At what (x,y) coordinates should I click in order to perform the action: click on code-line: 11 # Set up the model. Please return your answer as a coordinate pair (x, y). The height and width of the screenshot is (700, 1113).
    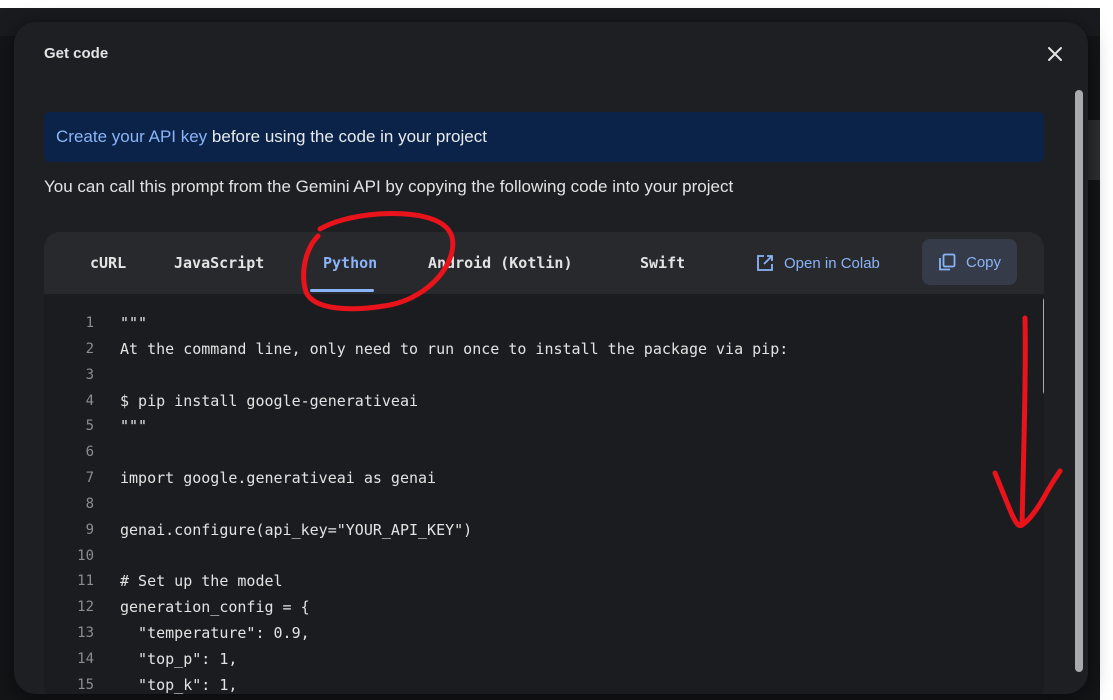
    Looking at the image, I should click on (539, 582).